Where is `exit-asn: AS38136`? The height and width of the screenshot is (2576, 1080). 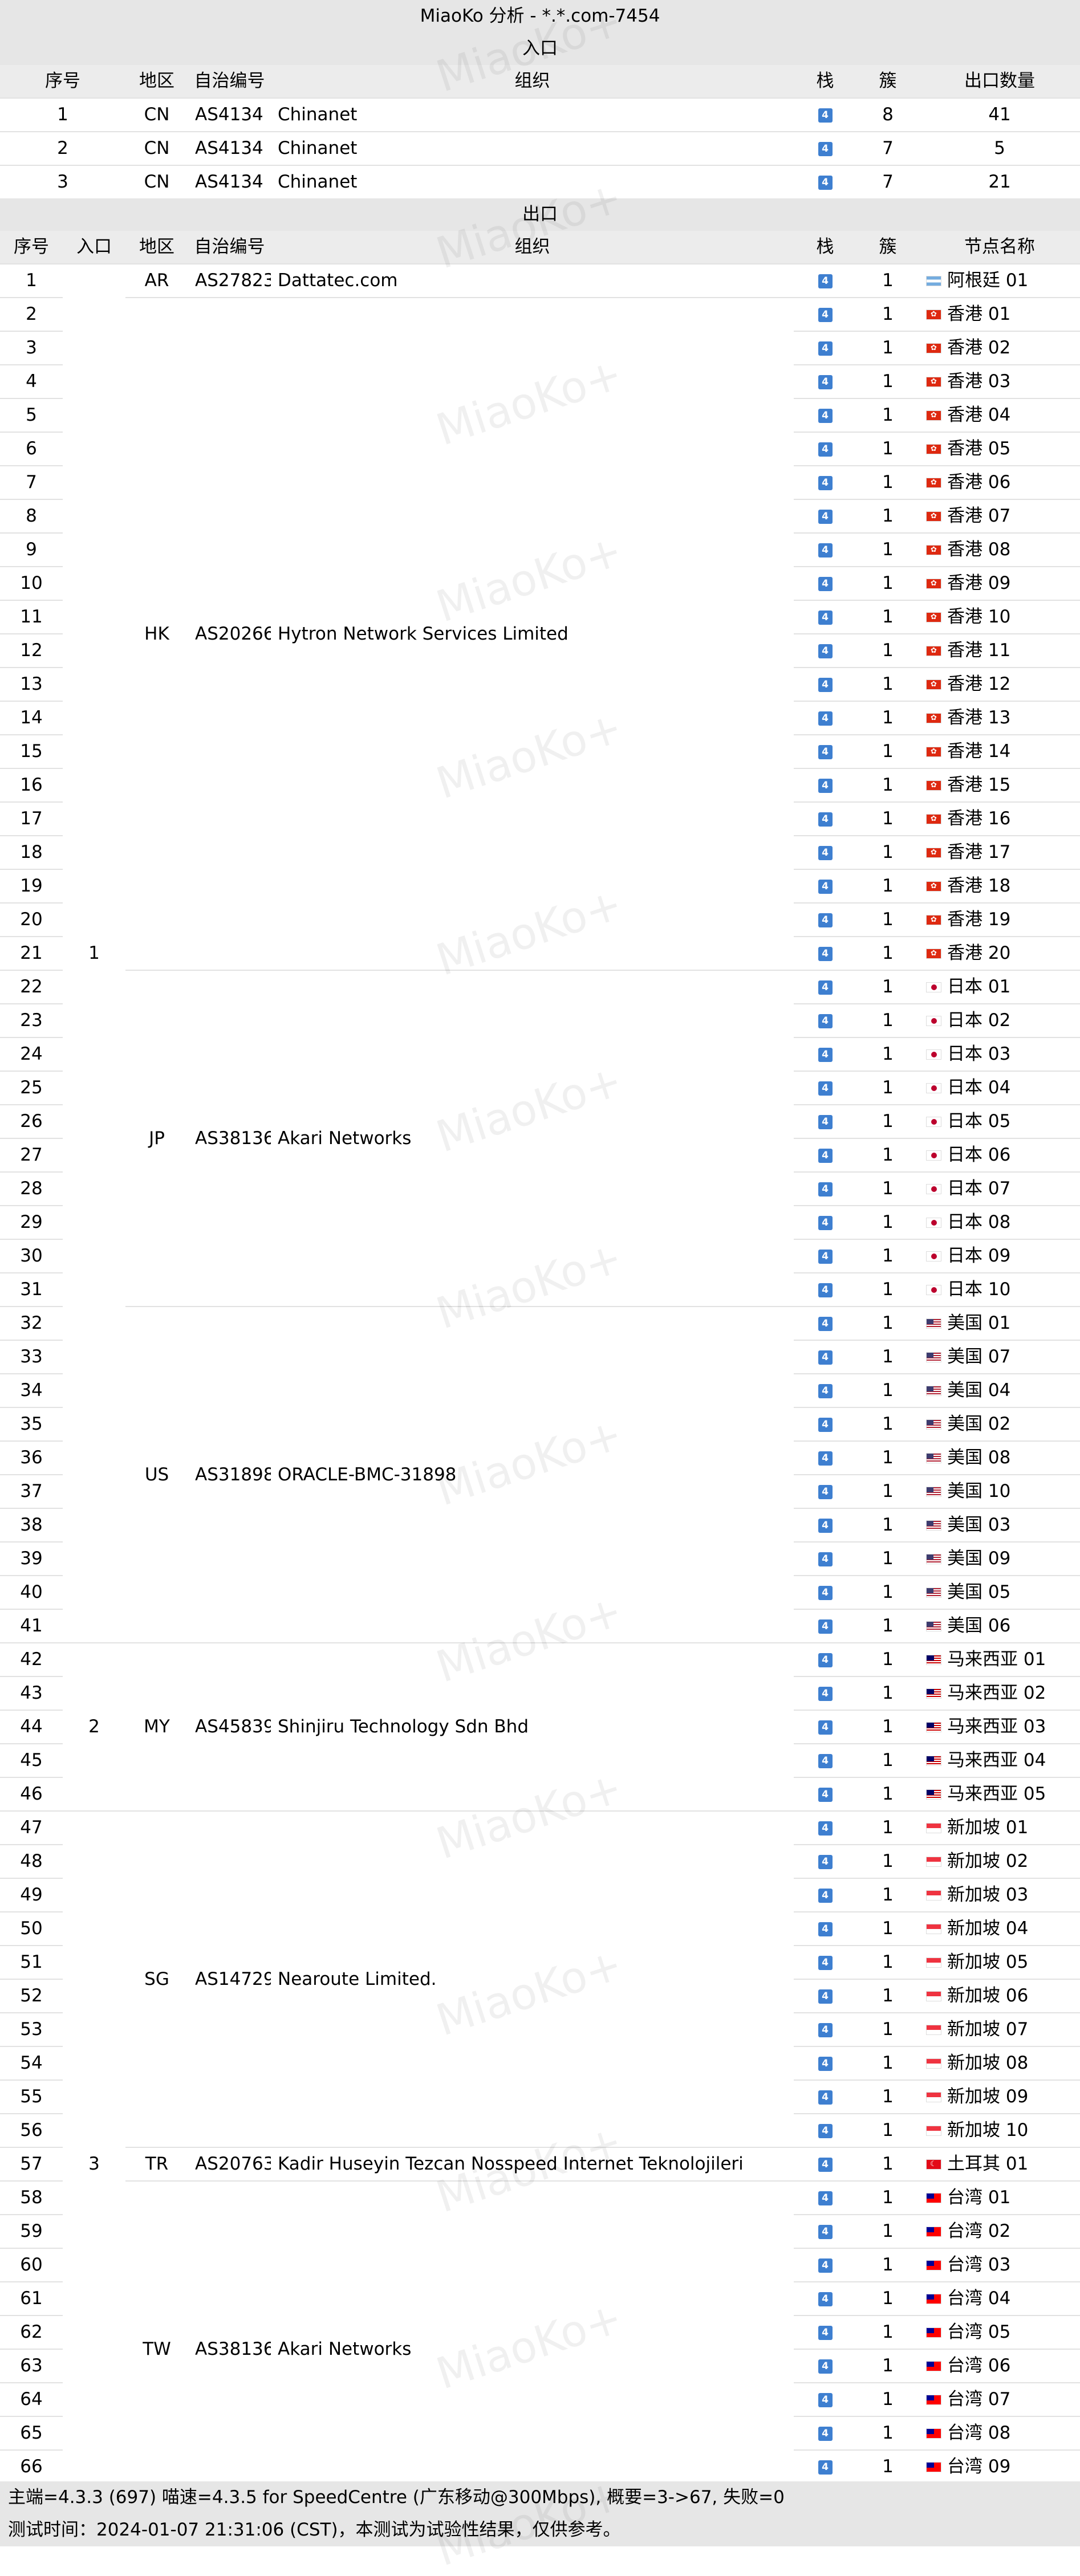
exit-asn: AS38136 is located at coordinates (230, 2348).